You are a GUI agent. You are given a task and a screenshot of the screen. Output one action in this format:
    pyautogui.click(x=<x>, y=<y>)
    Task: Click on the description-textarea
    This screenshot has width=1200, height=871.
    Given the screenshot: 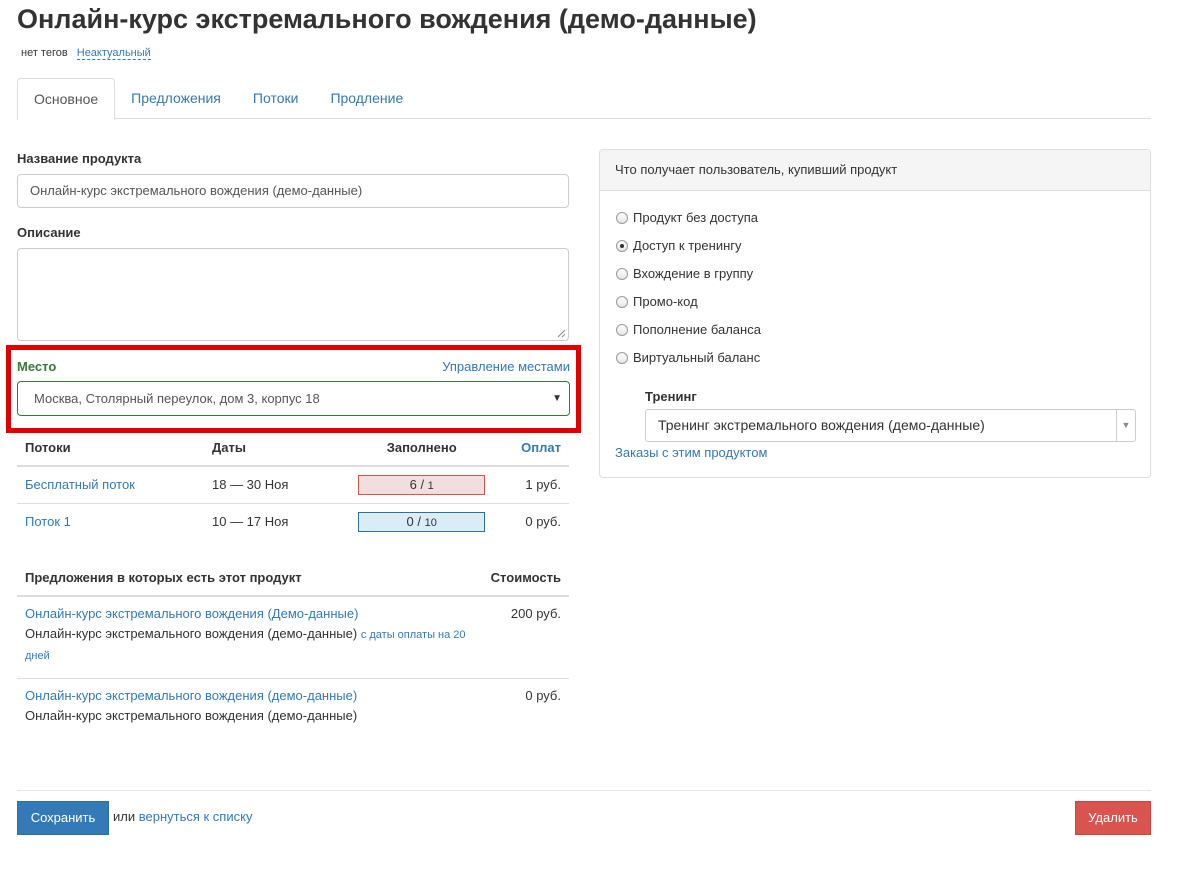 What is the action you would take?
    pyautogui.click(x=293, y=294)
    